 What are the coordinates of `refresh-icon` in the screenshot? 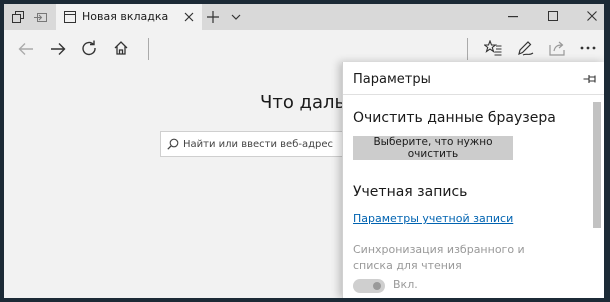 It's located at (89, 48).